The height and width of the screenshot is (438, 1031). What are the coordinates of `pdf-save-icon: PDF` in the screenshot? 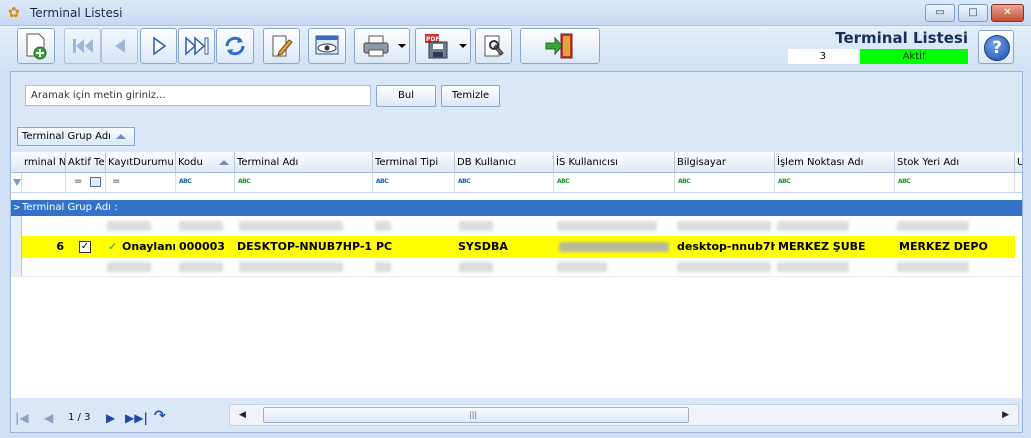 It's located at (436, 46).